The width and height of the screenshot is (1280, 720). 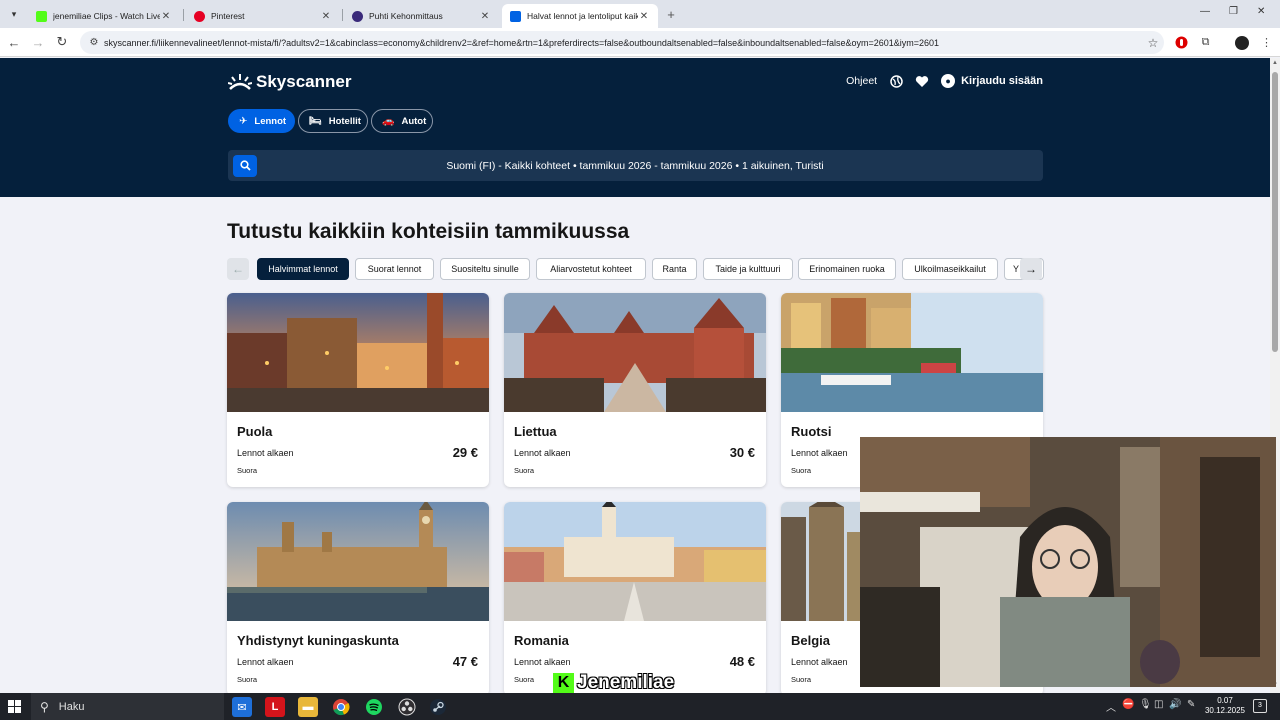 I want to click on chip-recommended: Suositeltu sinulle, so click(x=485, y=269).